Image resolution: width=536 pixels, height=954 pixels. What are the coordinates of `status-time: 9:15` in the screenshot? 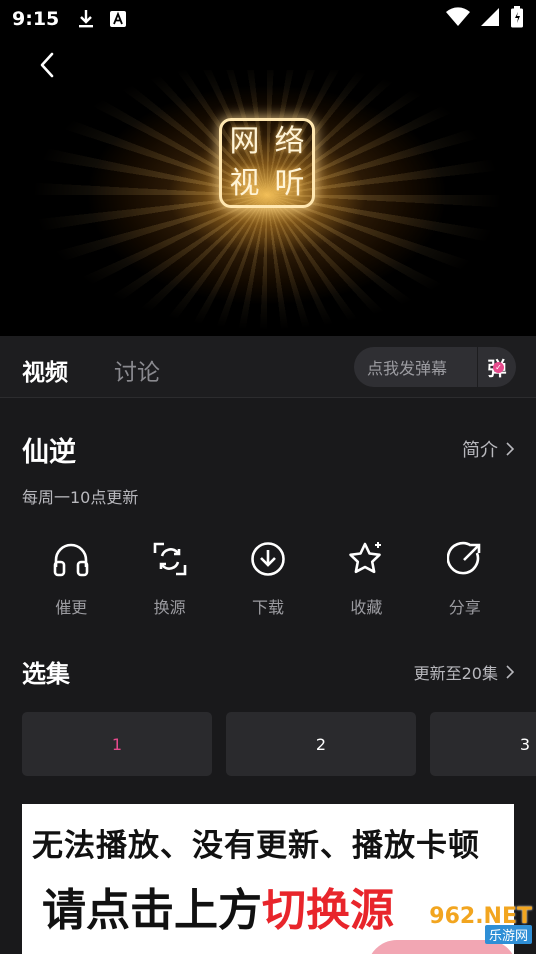 It's located at (36, 19).